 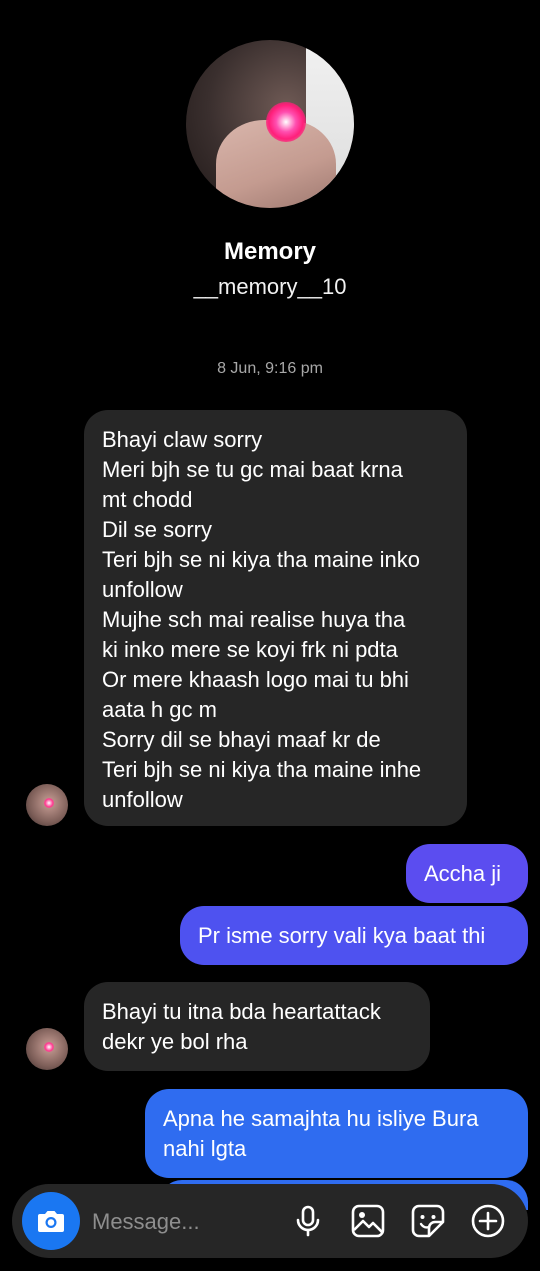 I want to click on gallery-button, so click(x=368, y=1221).